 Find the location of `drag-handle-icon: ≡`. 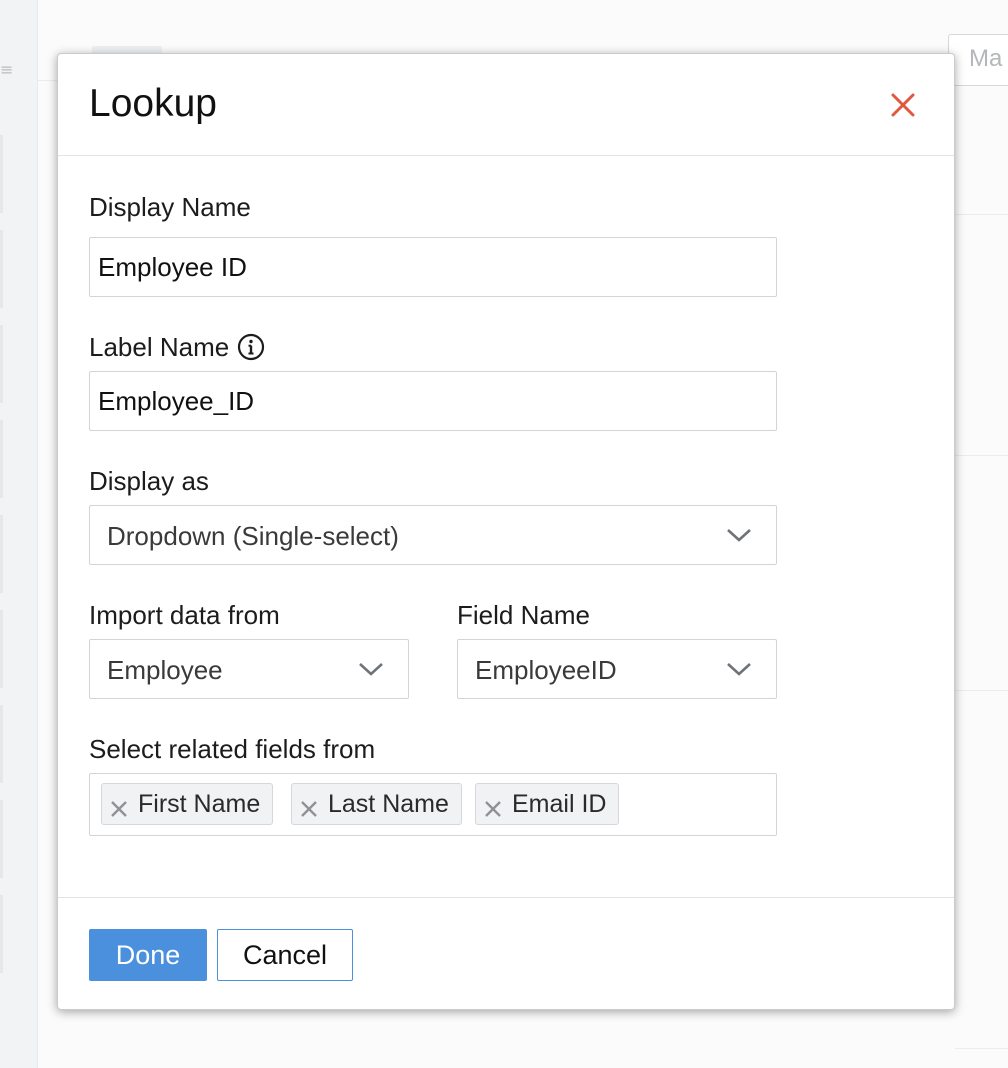

drag-handle-icon: ≡ is located at coordinates (7, 69).